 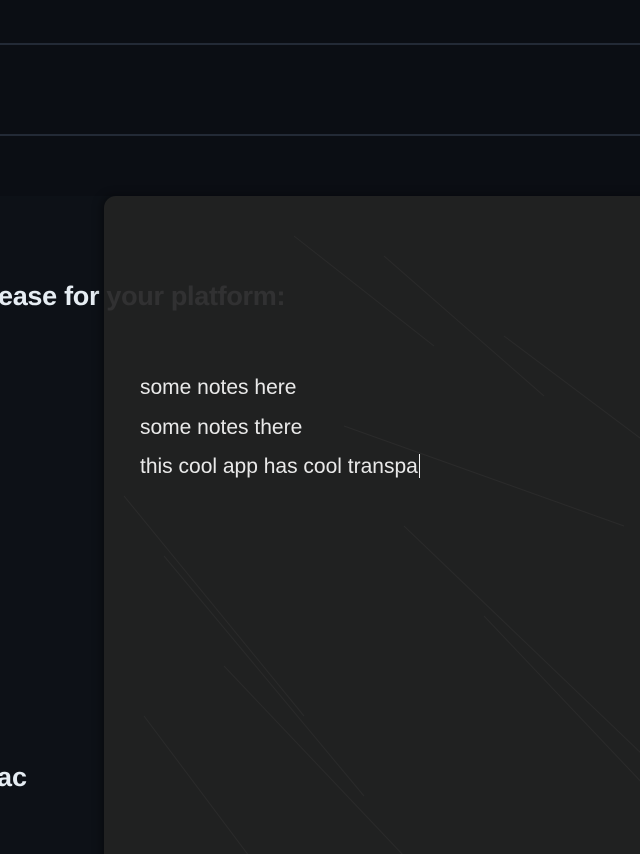 I want to click on note-line: some notes there, so click(x=390, y=428).